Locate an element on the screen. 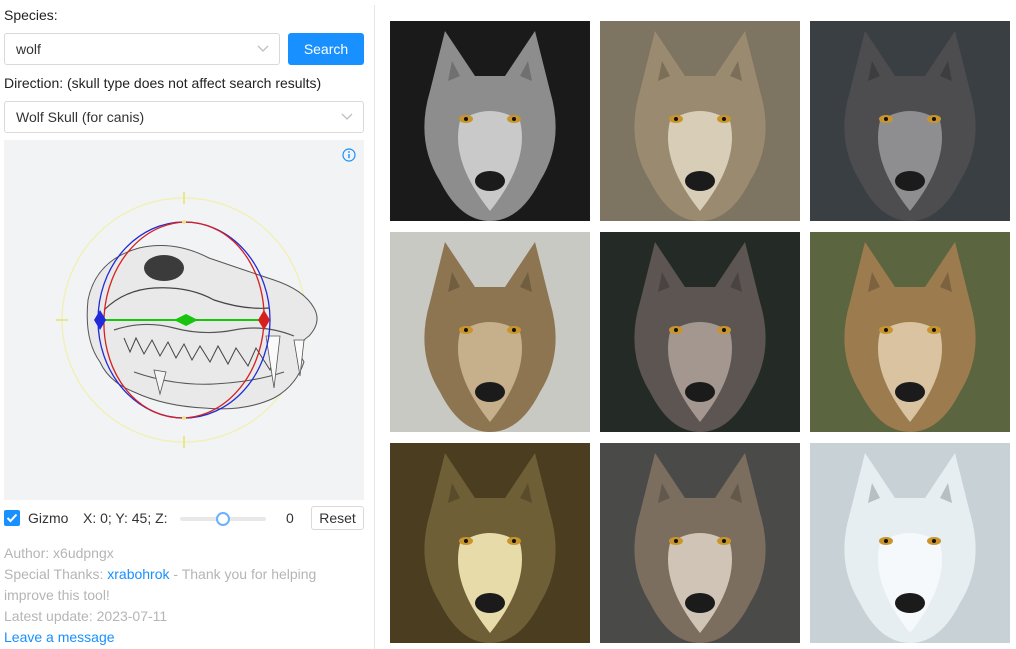  z-value: 0 is located at coordinates (290, 518).